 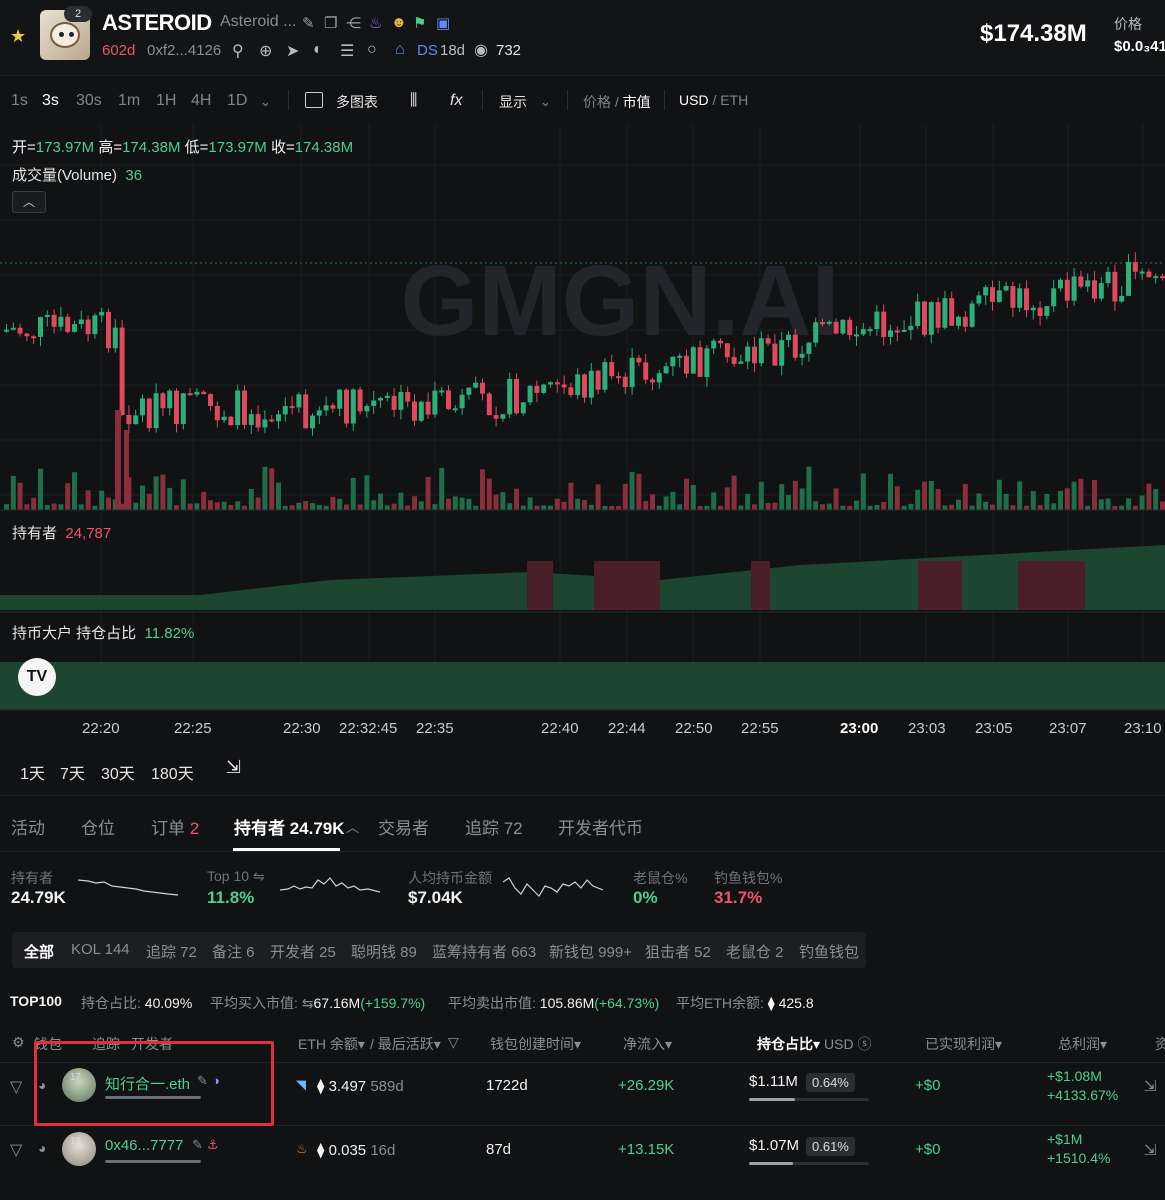 I want to click on filter-bluechip: 蓝筹持有者 663, so click(x=484, y=951).